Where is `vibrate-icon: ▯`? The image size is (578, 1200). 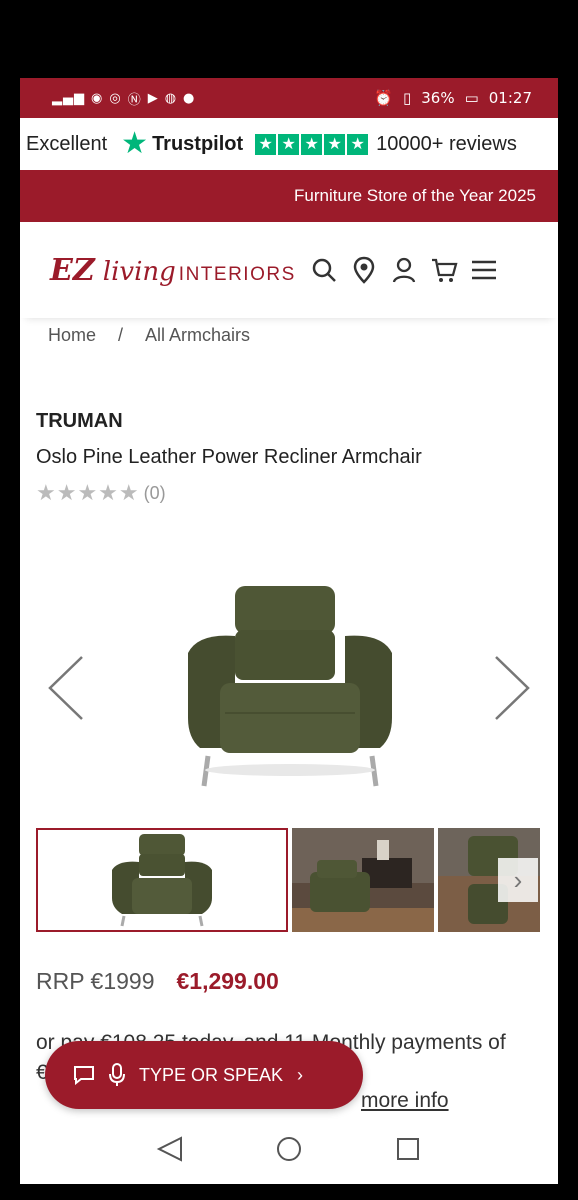
vibrate-icon: ▯ is located at coordinates (407, 98).